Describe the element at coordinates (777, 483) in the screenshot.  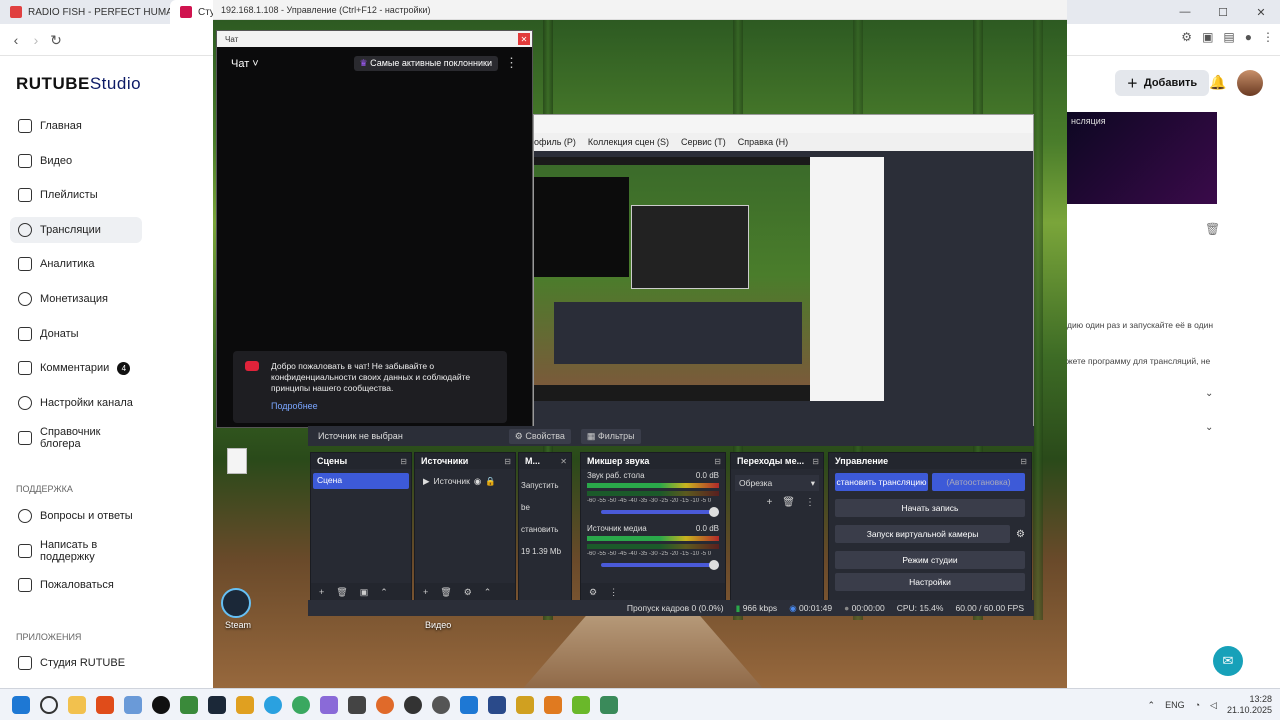
I see `transition-select: Обрезка ▾` at that location.